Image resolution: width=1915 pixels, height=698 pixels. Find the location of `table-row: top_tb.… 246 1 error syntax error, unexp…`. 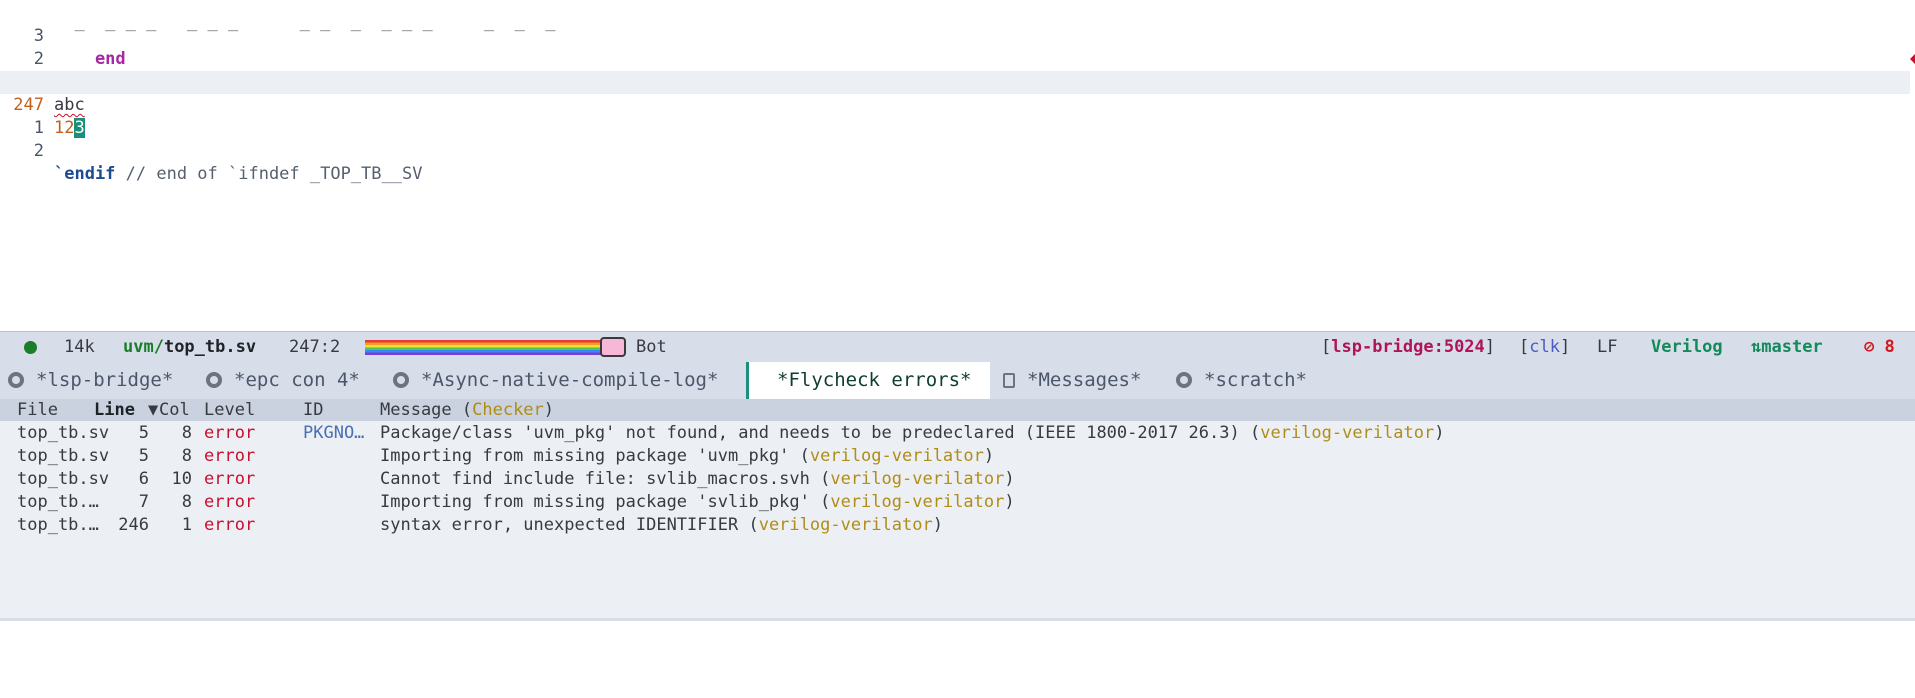

table-row: top_tb.… 246 1 error syntax error, unexp… is located at coordinates (957, 525).